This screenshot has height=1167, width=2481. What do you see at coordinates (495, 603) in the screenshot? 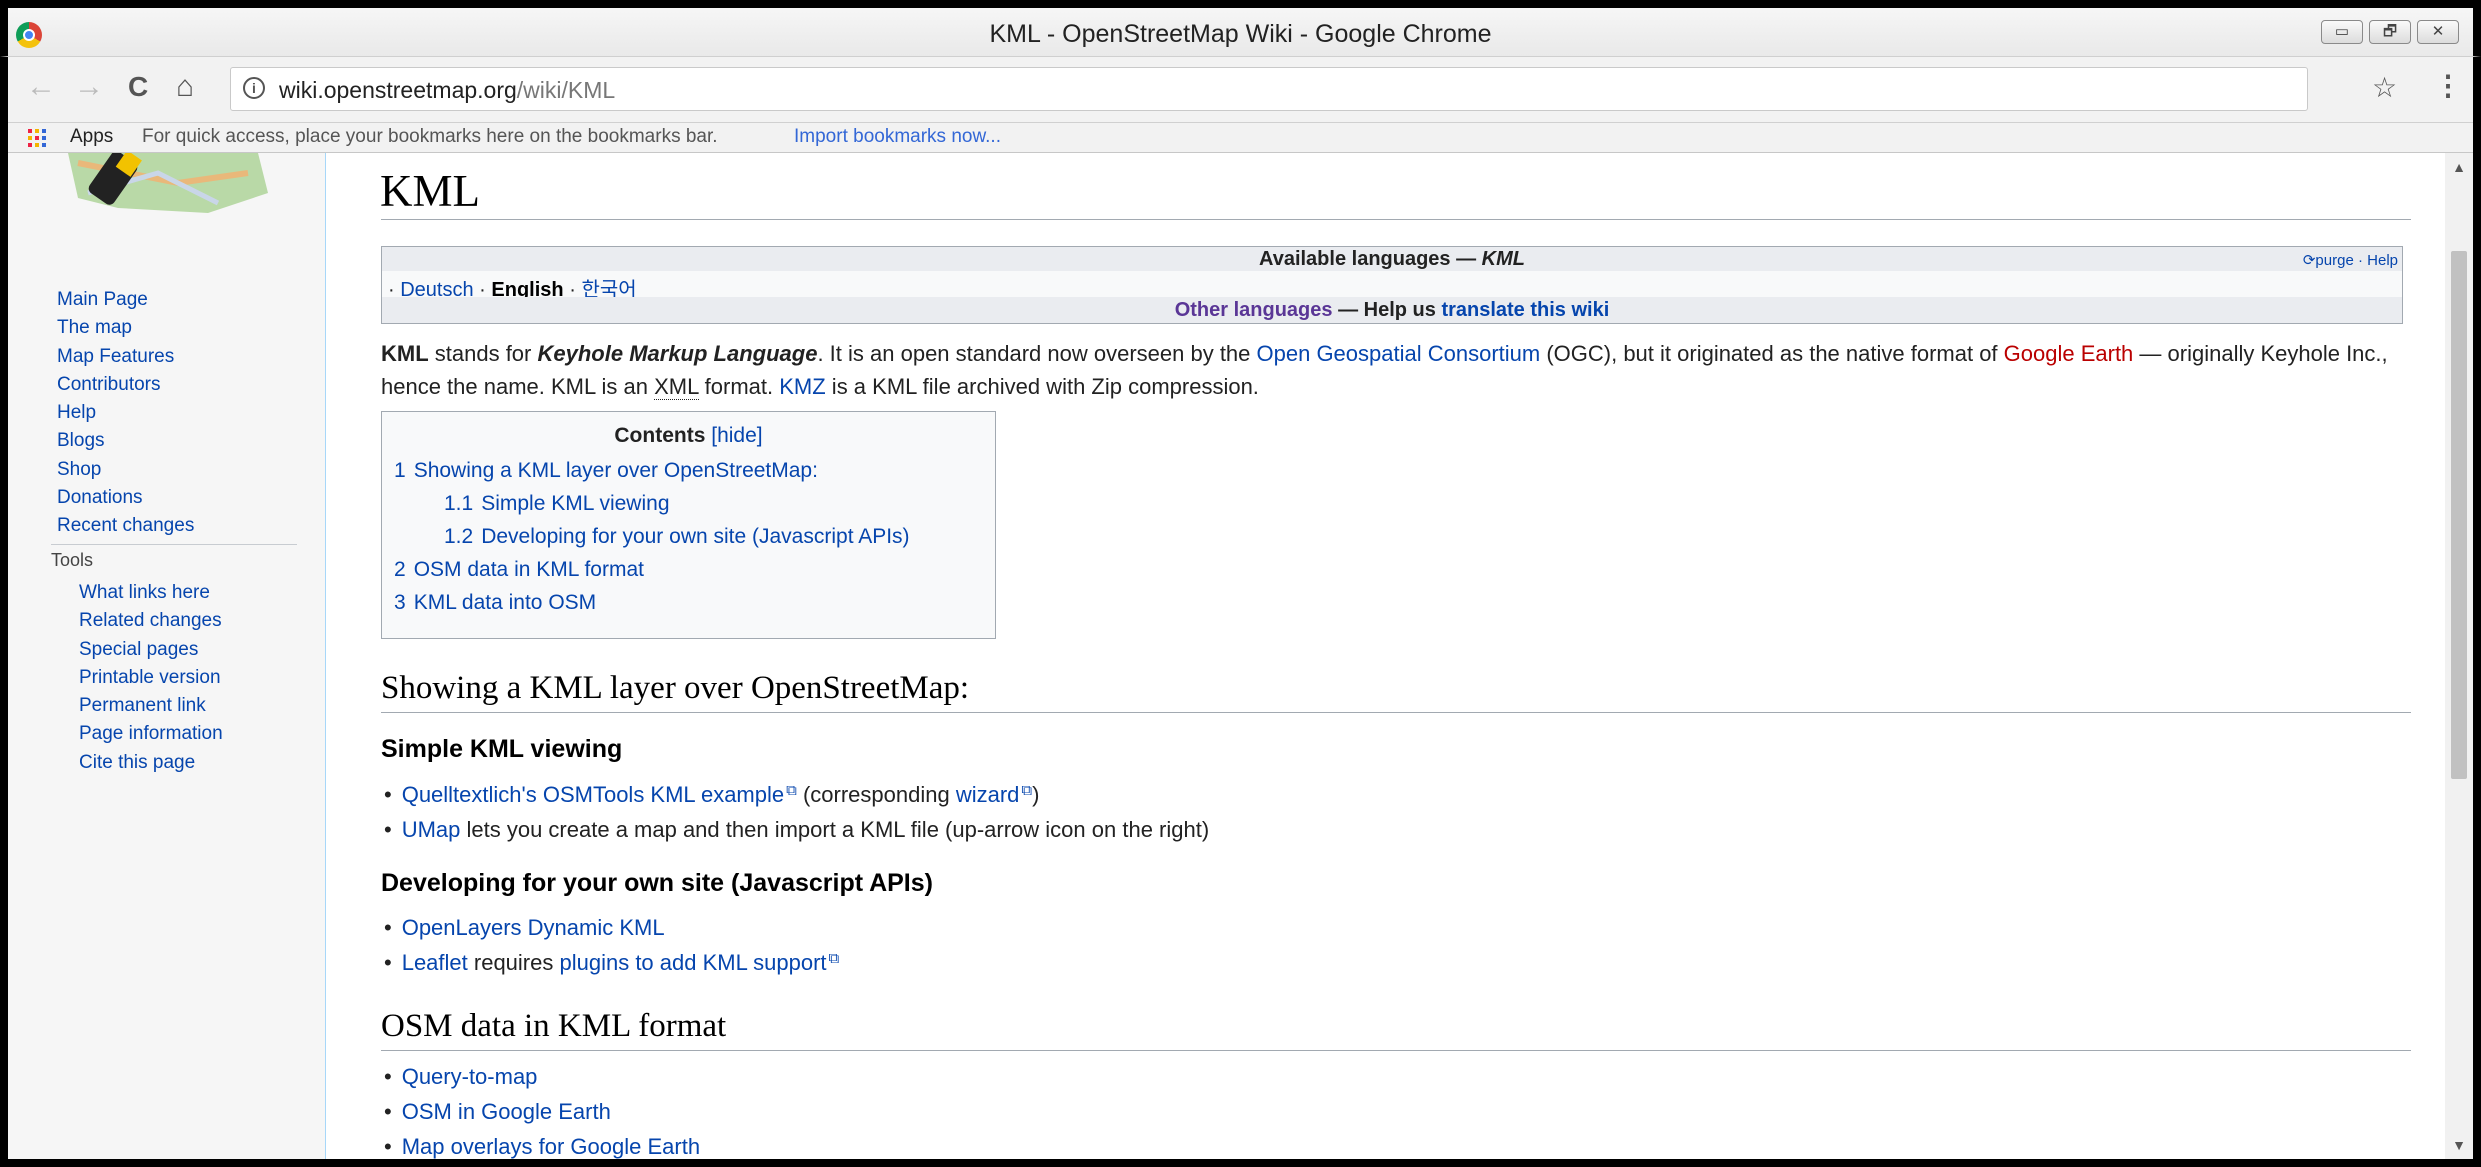
I see `toc-item: 3 KML data into OSM` at bounding box center [495, 603].